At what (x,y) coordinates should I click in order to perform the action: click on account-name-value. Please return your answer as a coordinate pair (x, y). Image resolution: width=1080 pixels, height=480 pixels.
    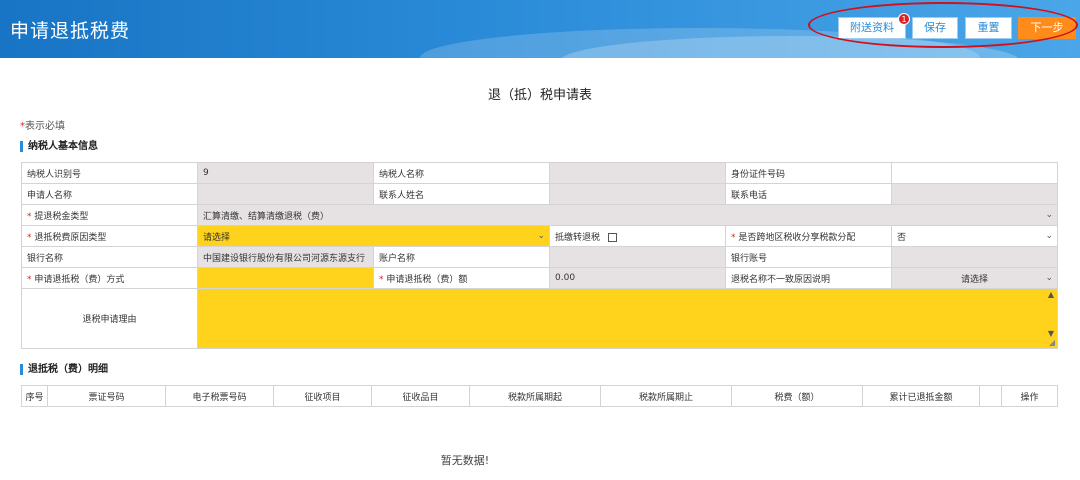
    Looking at the image, I should click on (637, 257).